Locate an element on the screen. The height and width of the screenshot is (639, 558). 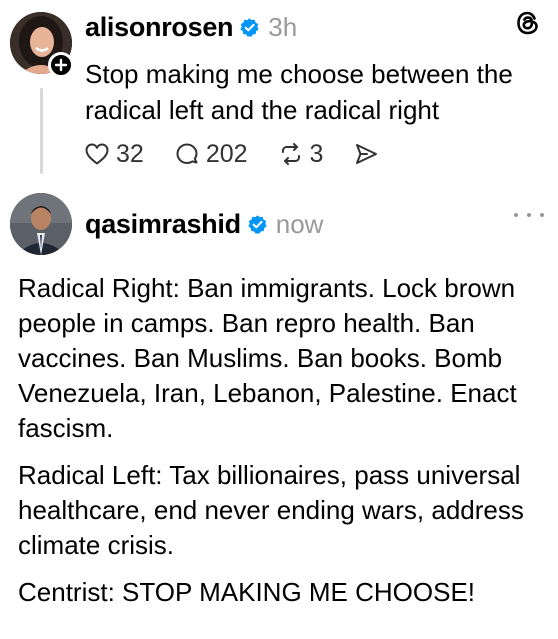
send-icon is located at coordinates (367, 154).